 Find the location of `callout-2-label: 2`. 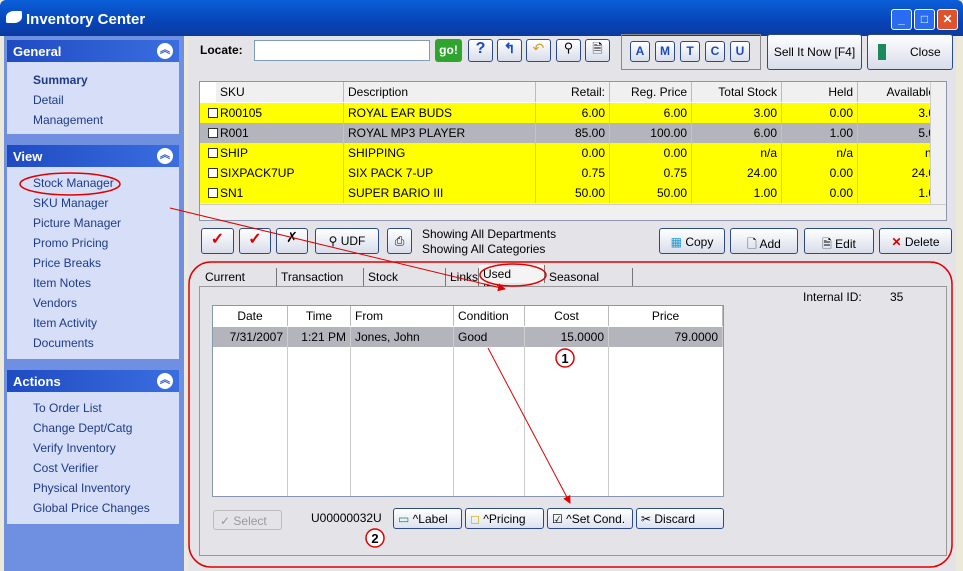

callout-2-label: 2 is located at coordinates (374, 538).